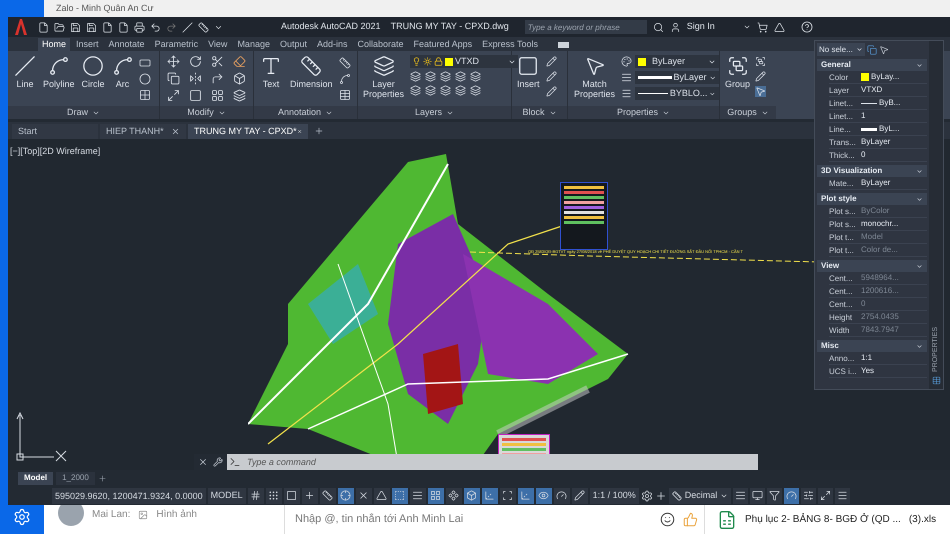 The height and width of the screenshot is (534, 950). What do you see at coordinates (563, 45) in the screenshot?
I see `ribbon-toggle-icon` at bounding box center [563, 45].